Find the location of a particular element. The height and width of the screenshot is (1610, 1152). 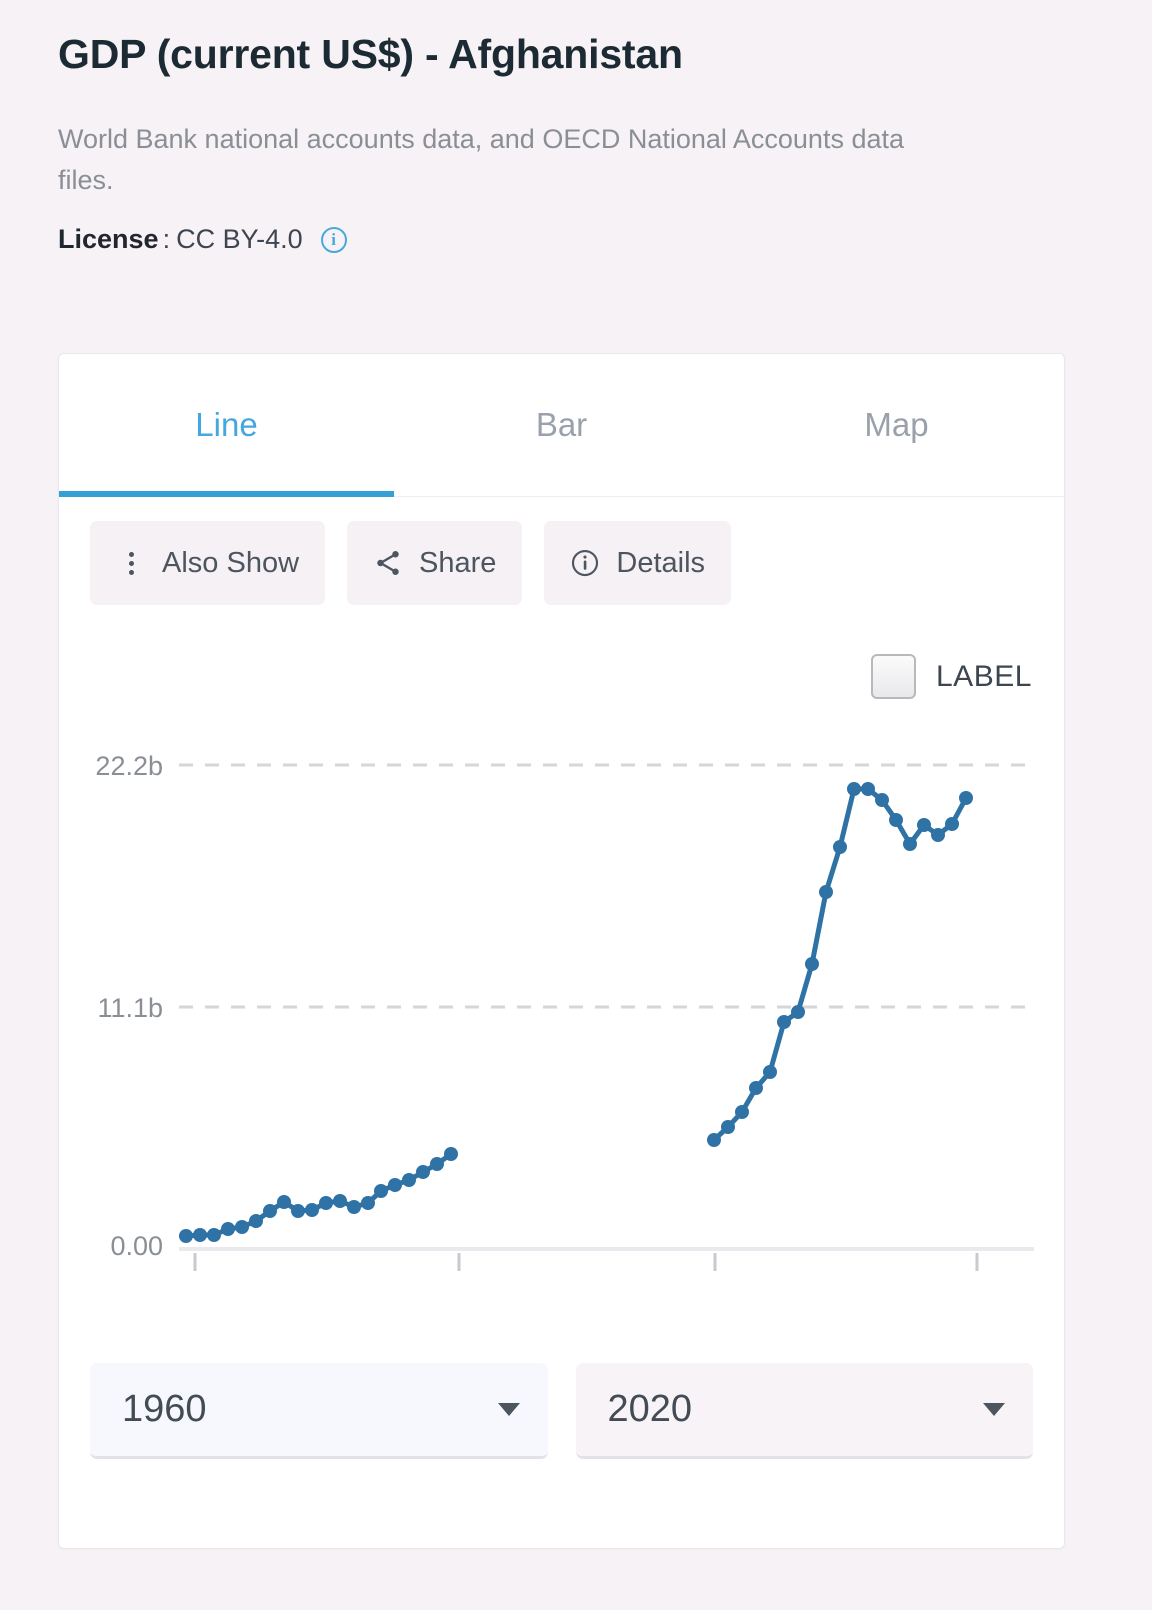

chart-toolbar: Also Show Share Details is located at coordinates (561, 551).